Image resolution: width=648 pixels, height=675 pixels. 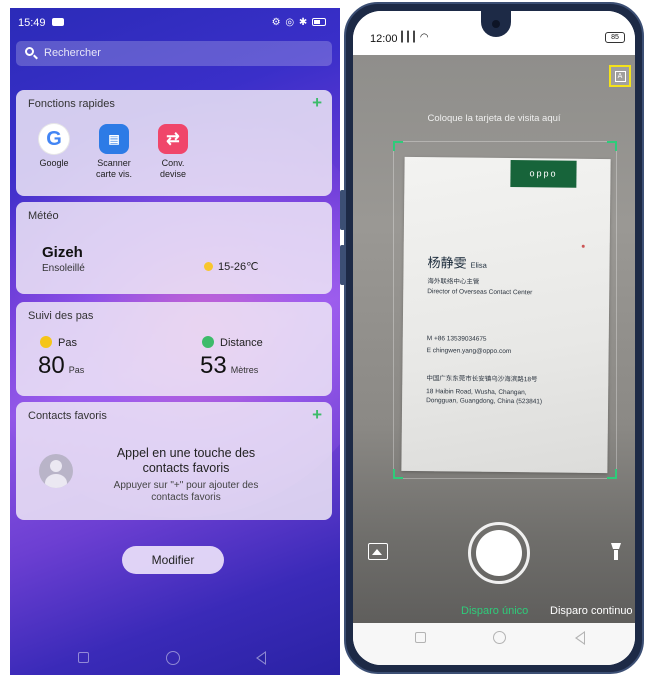 I want to click on add-contact-icon: +, so click(x=317, y=415).